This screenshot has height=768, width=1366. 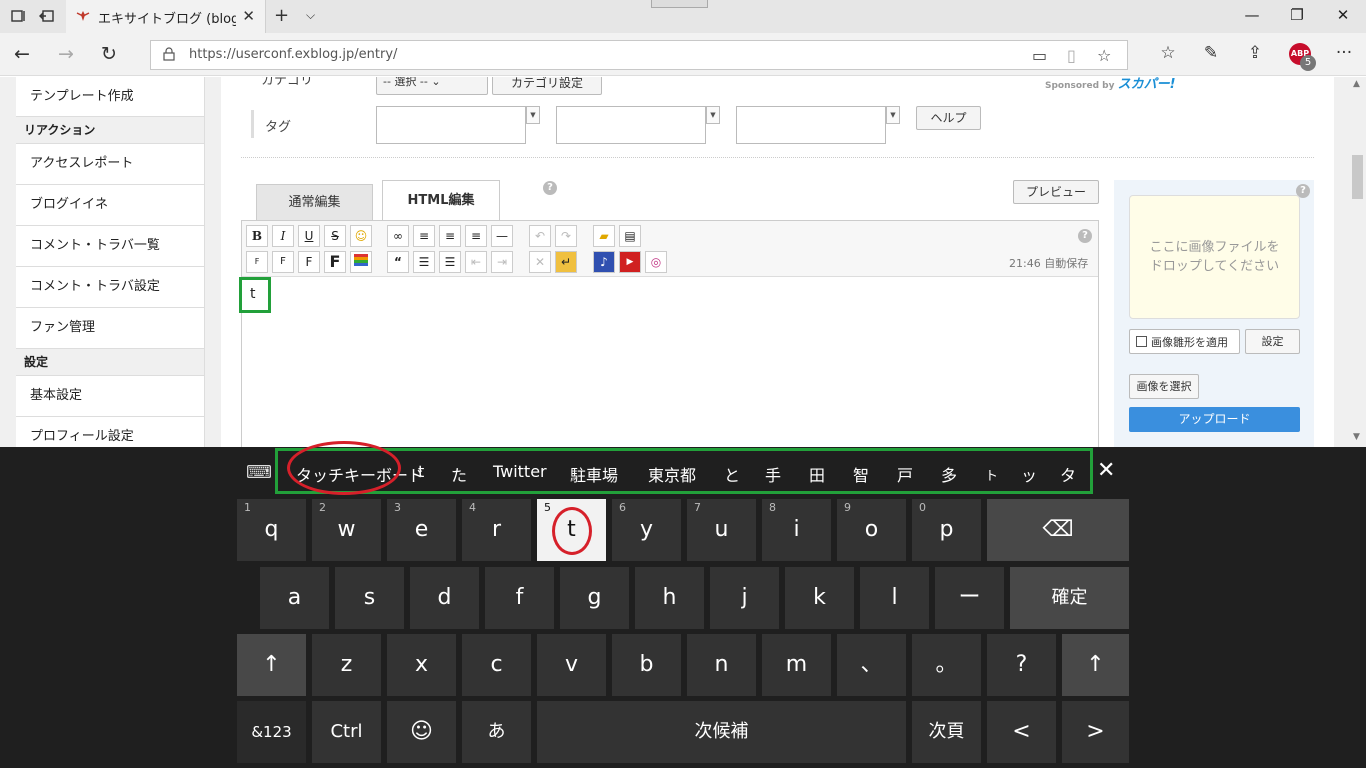 I want to click on emoji-key: ☺, so click(x=421, y=732).